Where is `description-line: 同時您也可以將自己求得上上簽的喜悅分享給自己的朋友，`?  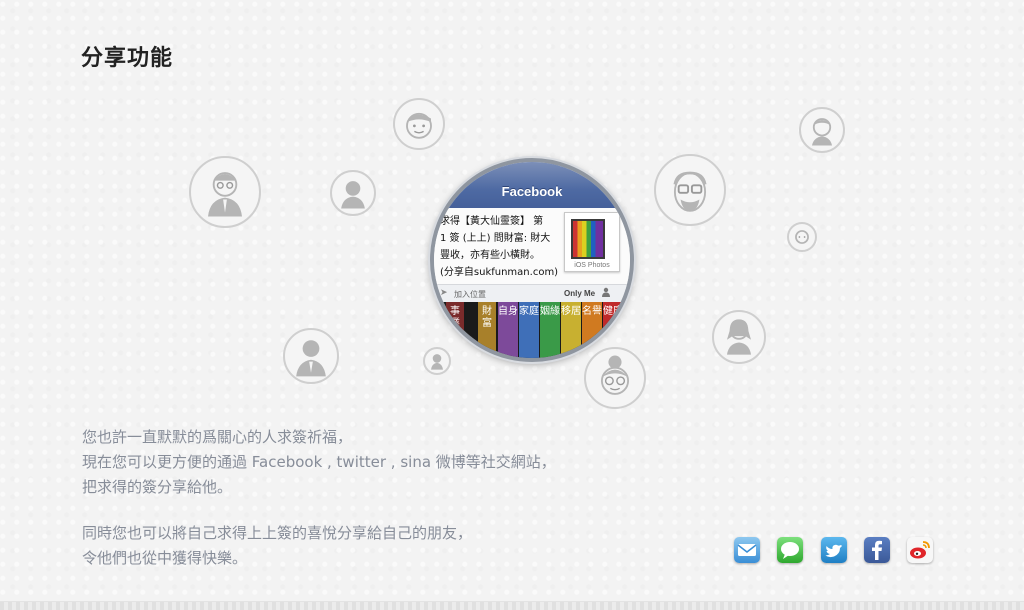
description-line: 同時您也可以將自己求得上上簽的喜悅分享給自己的朋友， is located at coordinates (277, 533).